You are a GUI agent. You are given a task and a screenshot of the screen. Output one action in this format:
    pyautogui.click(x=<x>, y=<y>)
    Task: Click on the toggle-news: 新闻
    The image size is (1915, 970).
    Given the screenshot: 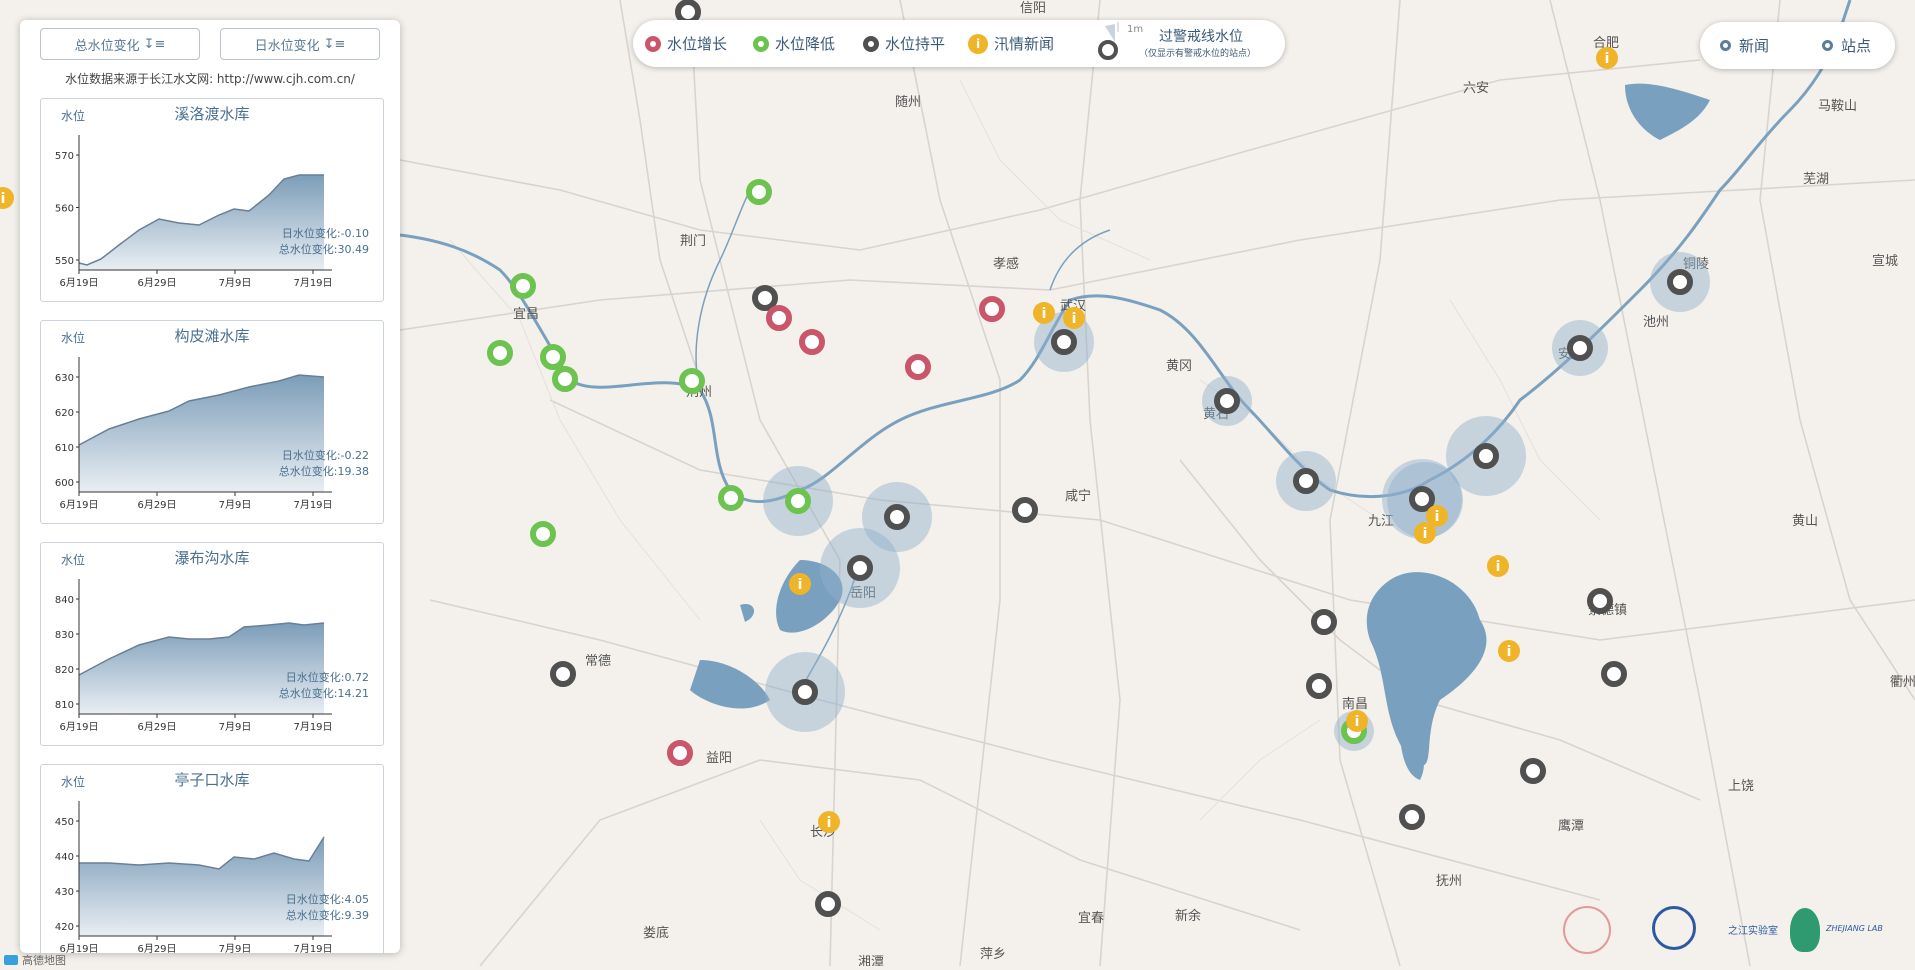 What is the action you would take?
    pyautogui.click(x=1744, y=45)
    